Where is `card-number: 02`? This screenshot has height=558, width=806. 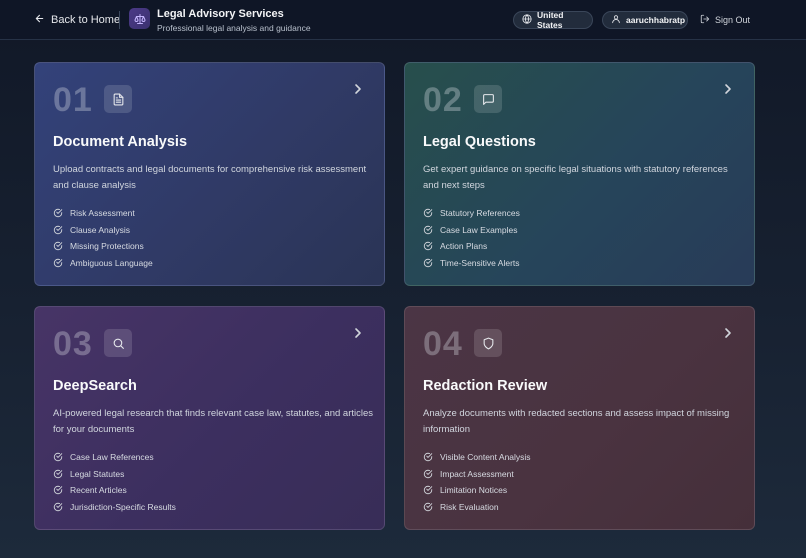
card-number: 02 is located at coordinates (443, 100).